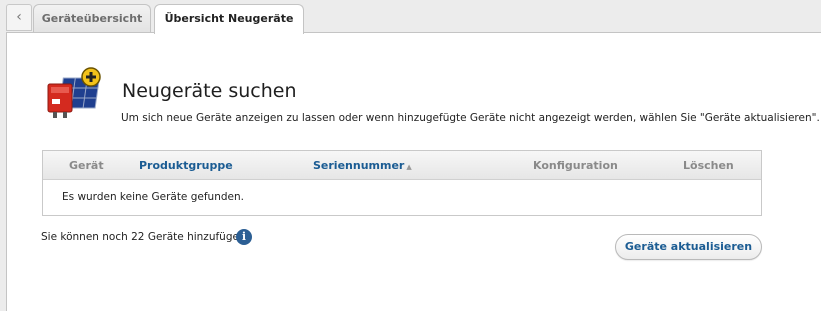 The width and height of the screenshot is (821, 311). Describe the element at coordinates (688, 247) in the screenshot. I see `refresh-devices-button: Geräte aktualisieren` at that location.